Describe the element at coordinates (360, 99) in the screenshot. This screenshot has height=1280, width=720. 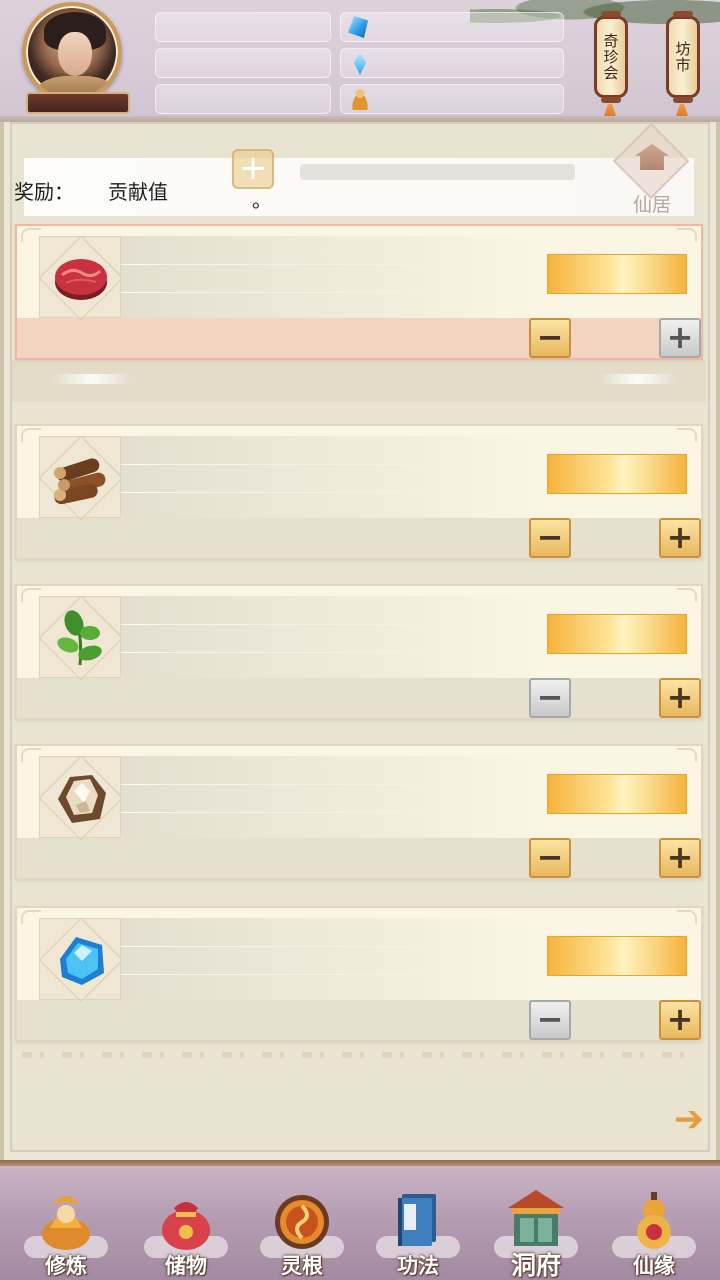
I see `cultivator-icon` at that location.